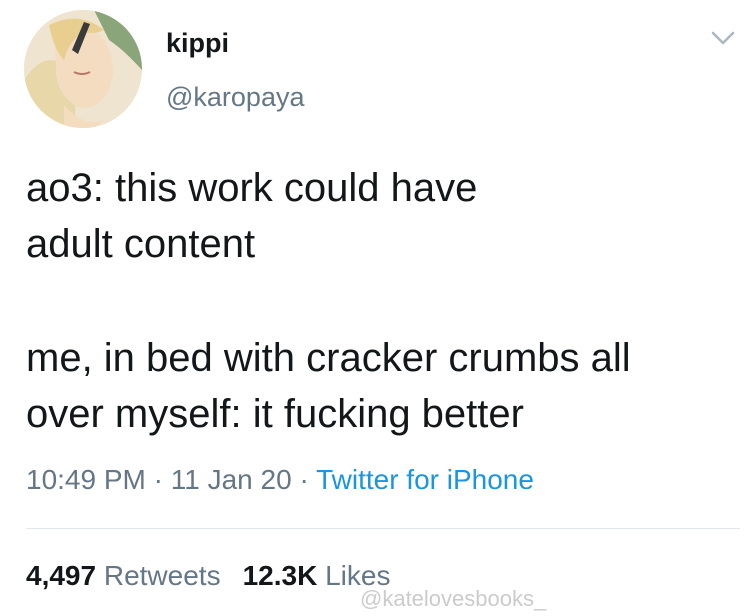 This screenshot has height=616, width=750. Describe the element at coordinates (86, 479) in the screenshot. I see `tweet-time: 10:49 PM` at that location.